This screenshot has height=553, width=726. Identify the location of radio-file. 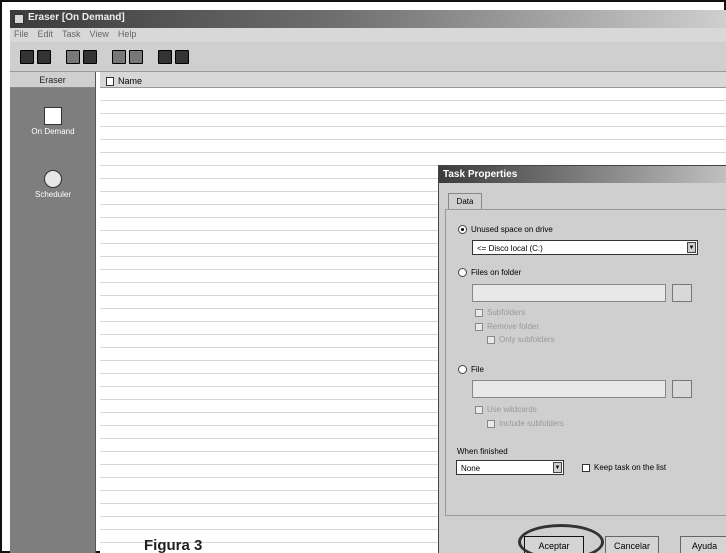
(462, 369).